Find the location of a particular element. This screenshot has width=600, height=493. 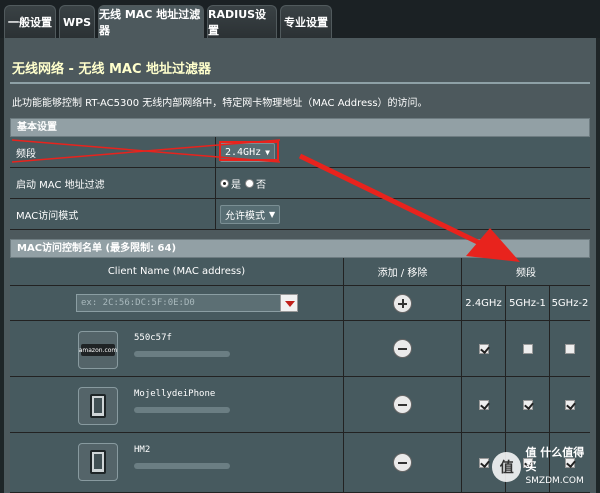

watermark: 值 值 什么值得买 SMZDM.COM is located at coordinates (543, 467).